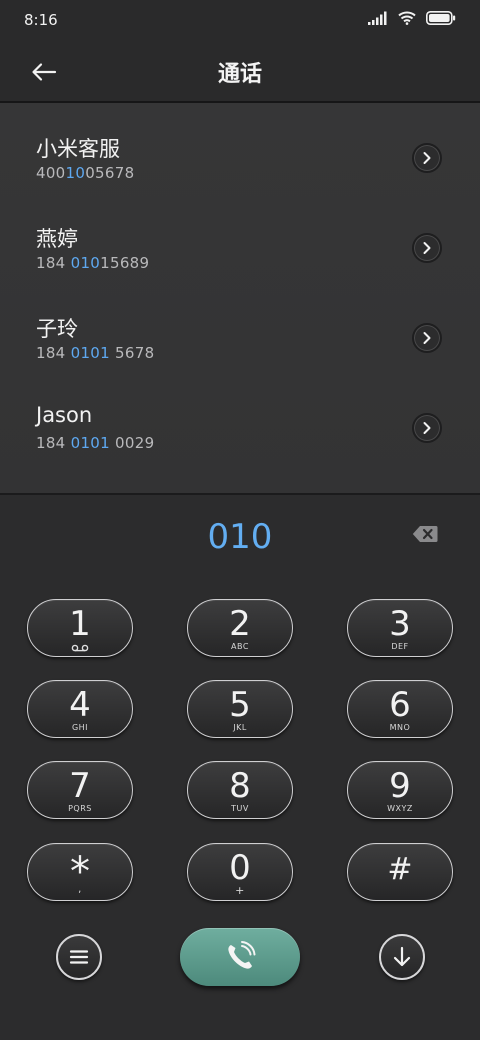 The image size is (480, 1040). Describe the element at coordinates (400, 624) in the screenshot. I see `key-digit: 3` at that location.